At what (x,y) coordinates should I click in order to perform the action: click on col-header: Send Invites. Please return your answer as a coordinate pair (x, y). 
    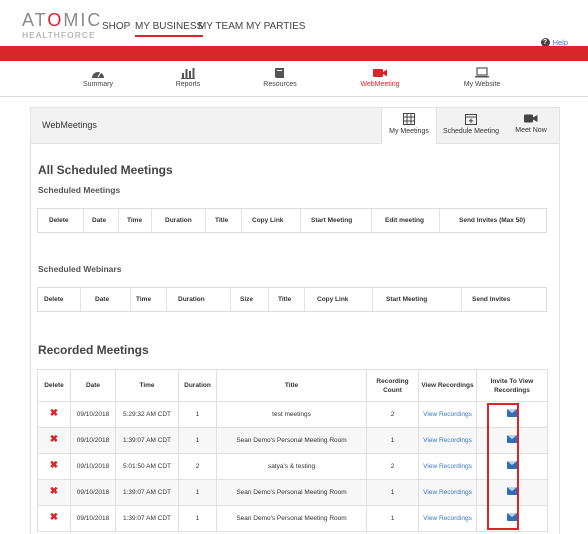
    Looking at the image, I should click on (491, 299).